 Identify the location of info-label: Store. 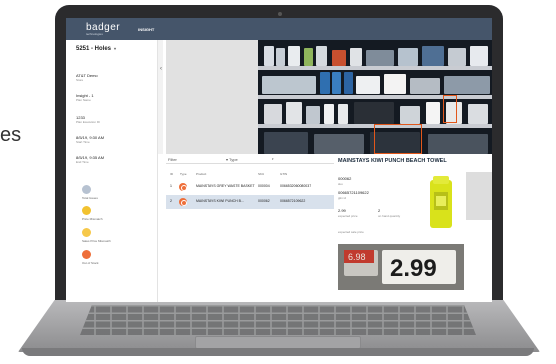
(80, 80).